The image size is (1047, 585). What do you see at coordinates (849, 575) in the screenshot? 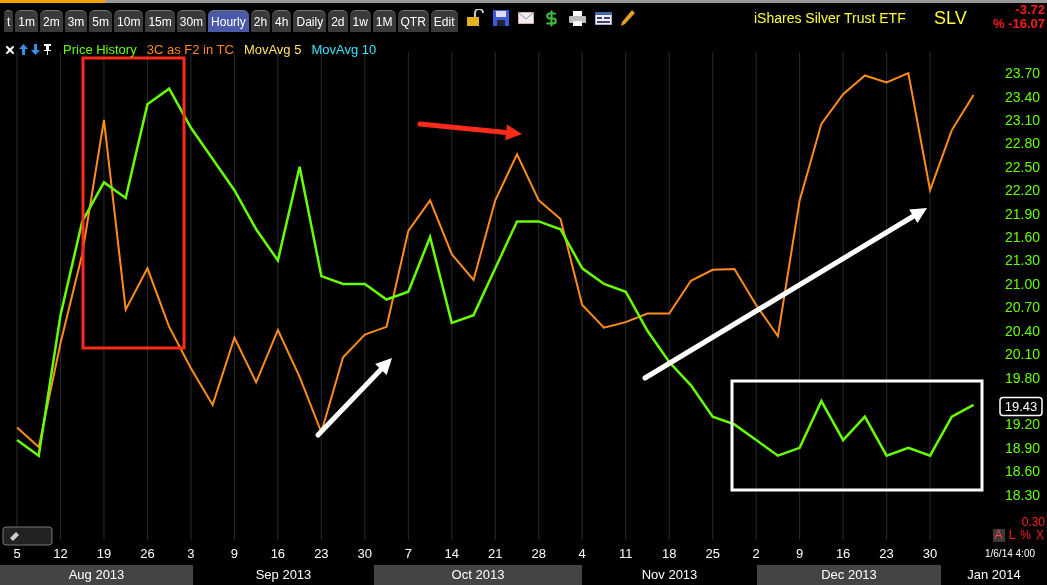
I see `month-label: Dec 2013` at bounding box center [849, 575].